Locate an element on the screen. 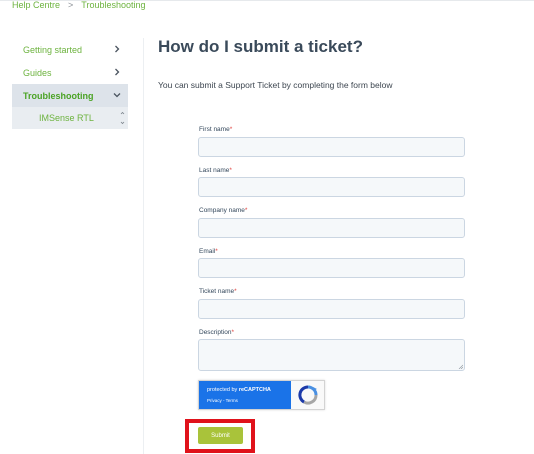 Image resolution: width=534 pixels, height=454 pixels. description-field is located at coordinates (331, 355).